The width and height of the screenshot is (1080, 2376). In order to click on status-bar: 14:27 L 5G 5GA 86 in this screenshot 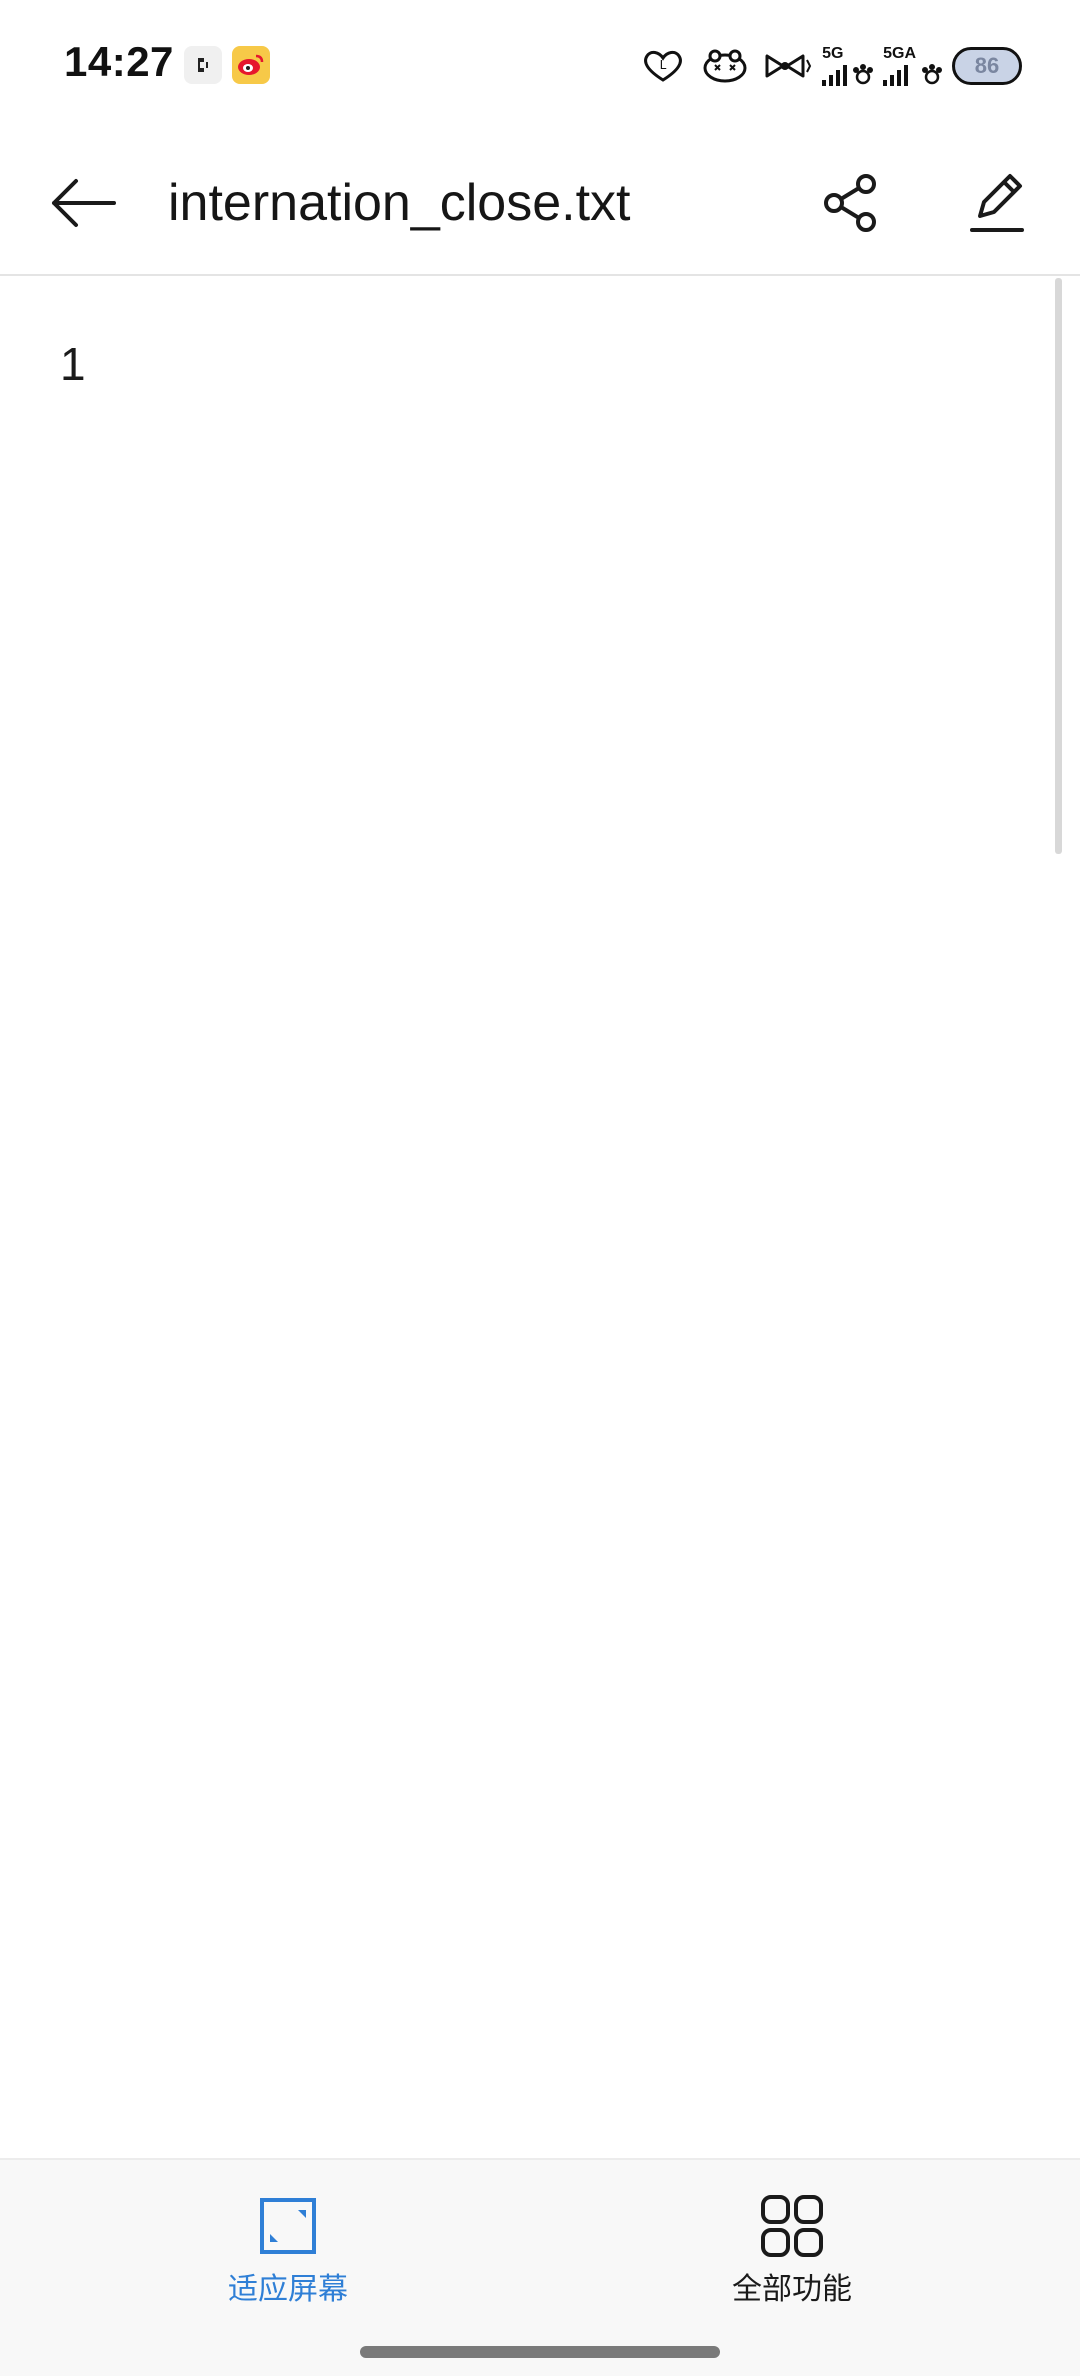, I will do `click(540, 65)`.